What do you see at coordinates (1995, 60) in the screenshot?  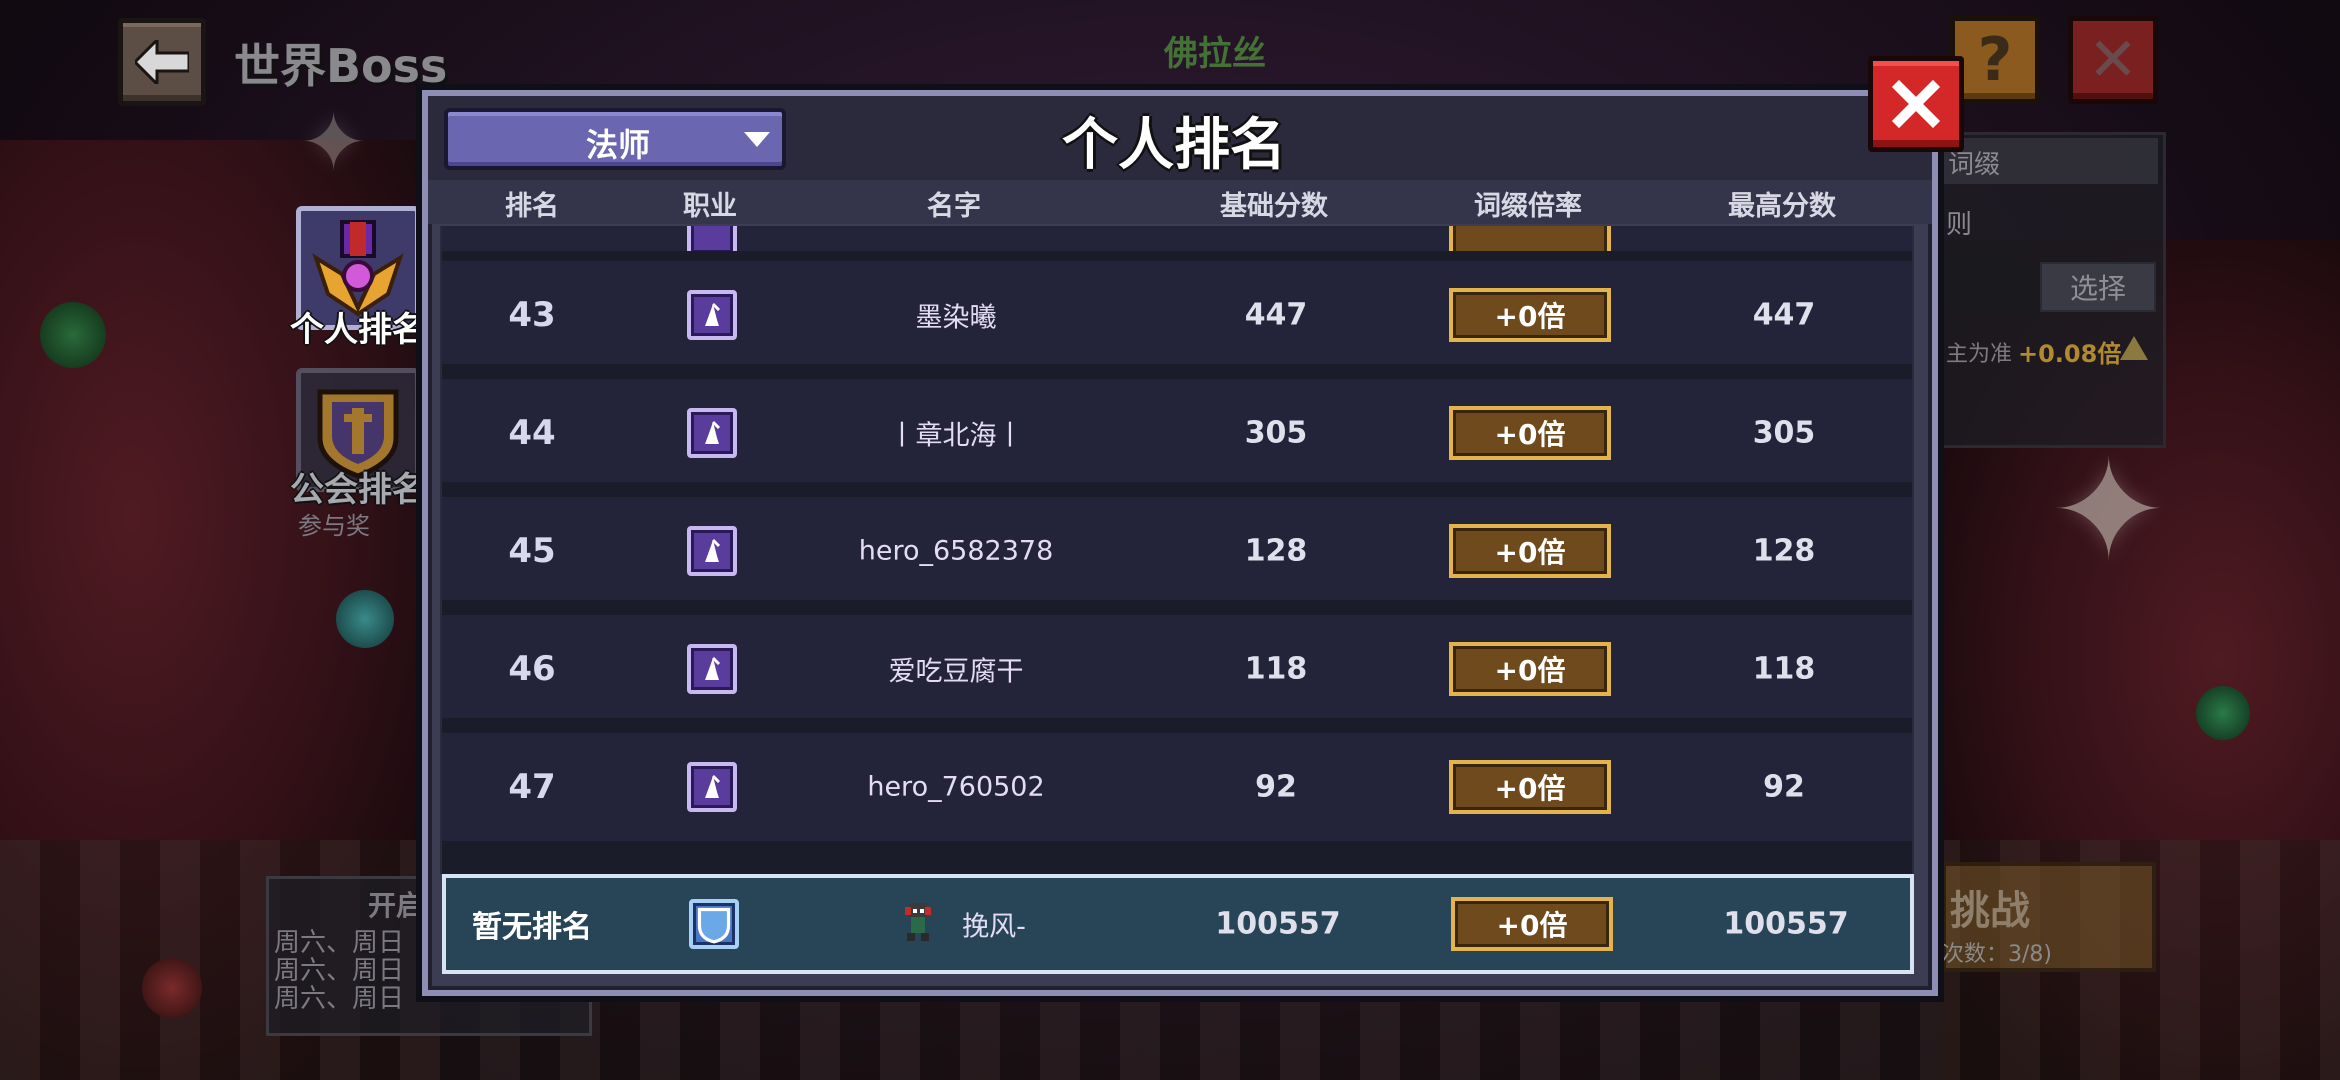 I see `question-icon: ?` at bounding box center [1995, 60].